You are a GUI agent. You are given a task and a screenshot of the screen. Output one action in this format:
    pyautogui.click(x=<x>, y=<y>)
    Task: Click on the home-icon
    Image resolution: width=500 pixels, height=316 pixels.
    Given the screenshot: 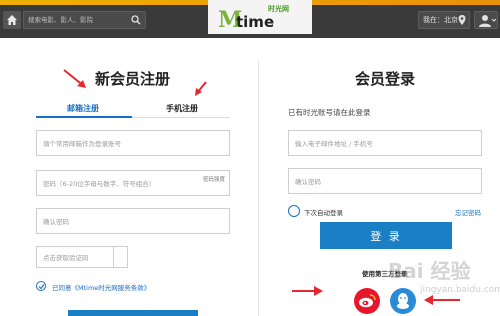 What is the action you would take?
    pyautogui.click(x=12, y=20)
    